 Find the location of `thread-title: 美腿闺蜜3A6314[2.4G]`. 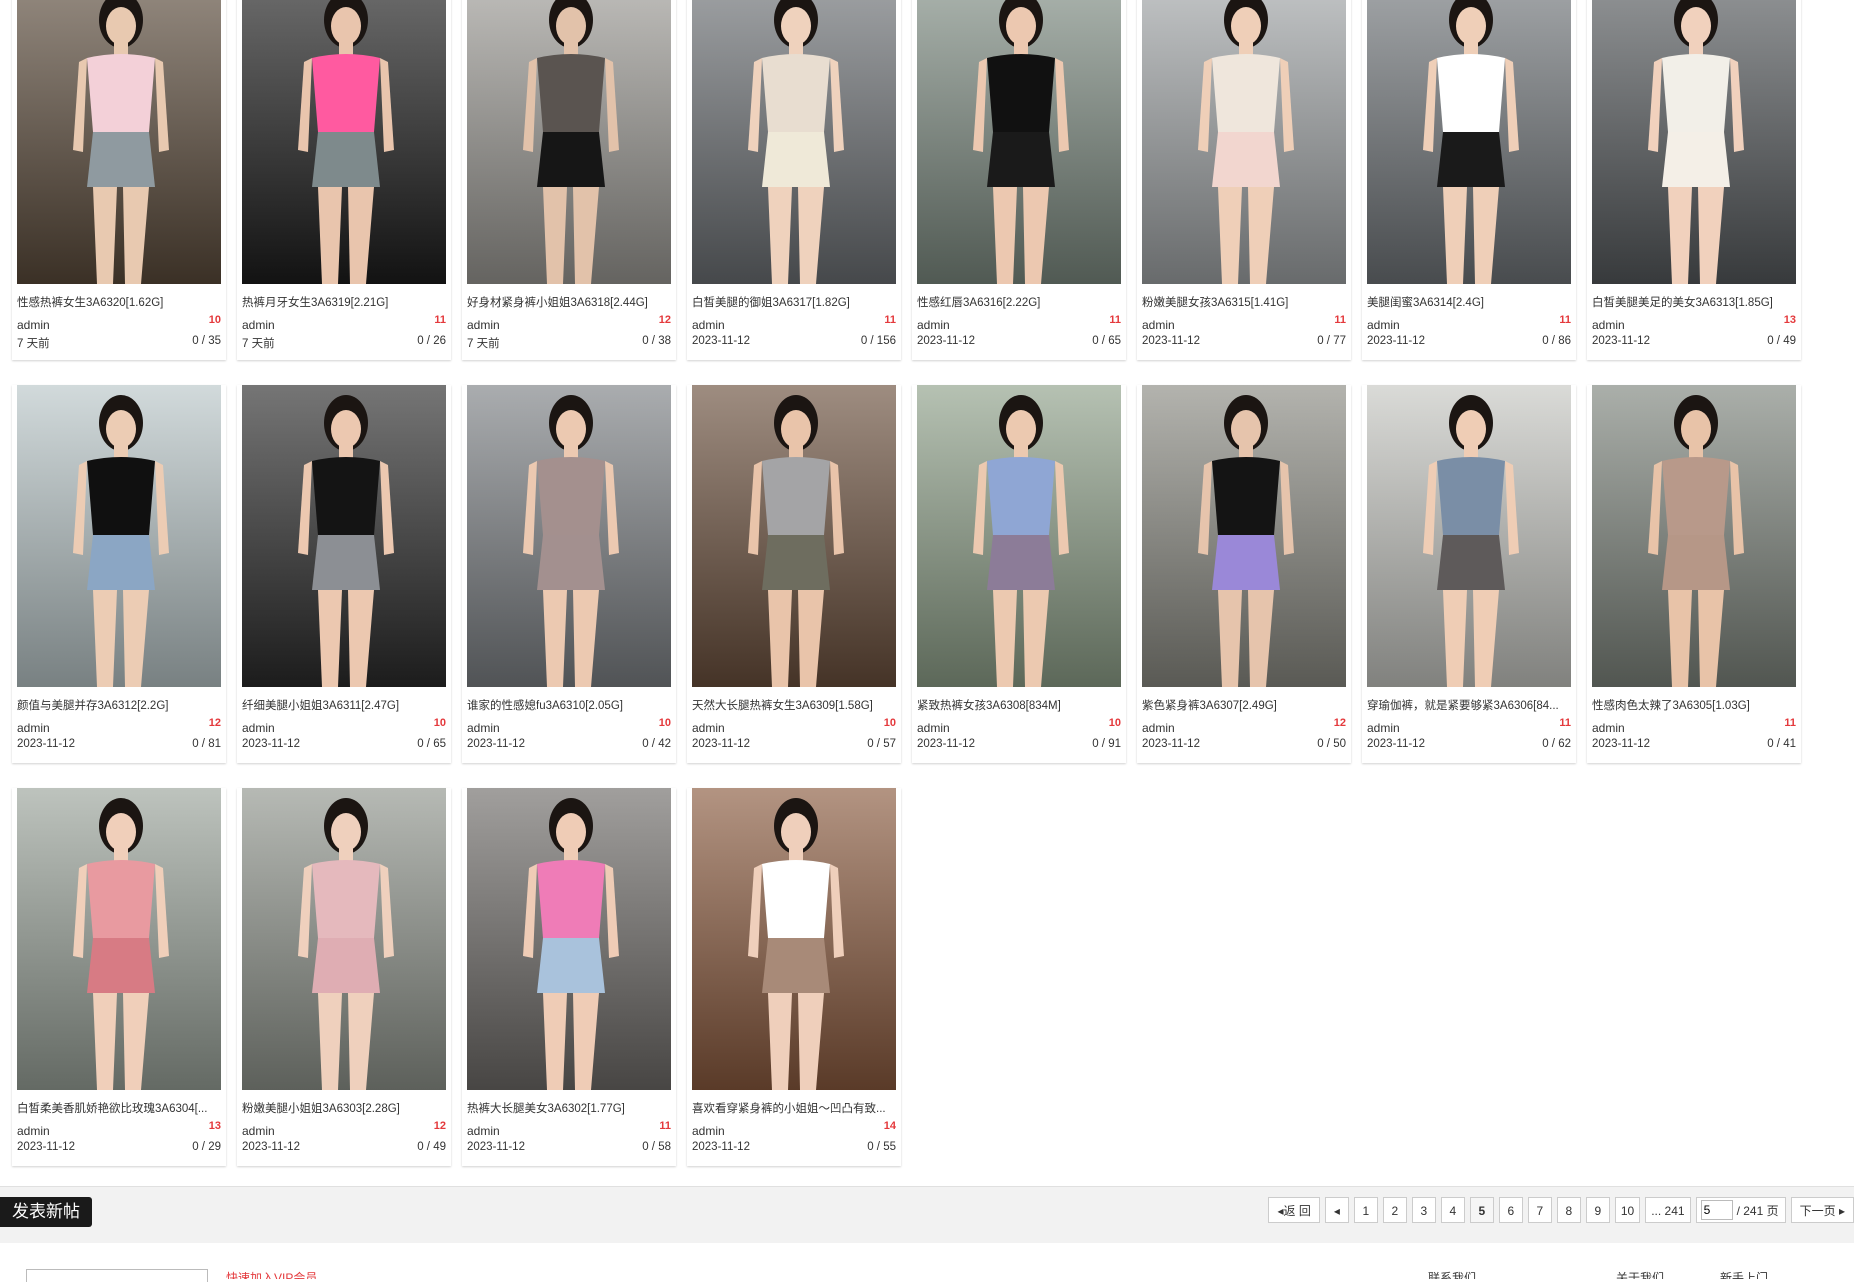

thread-title: 美腿闺蜜3A6314[2.4G] is located at coordinates (1469, 302).